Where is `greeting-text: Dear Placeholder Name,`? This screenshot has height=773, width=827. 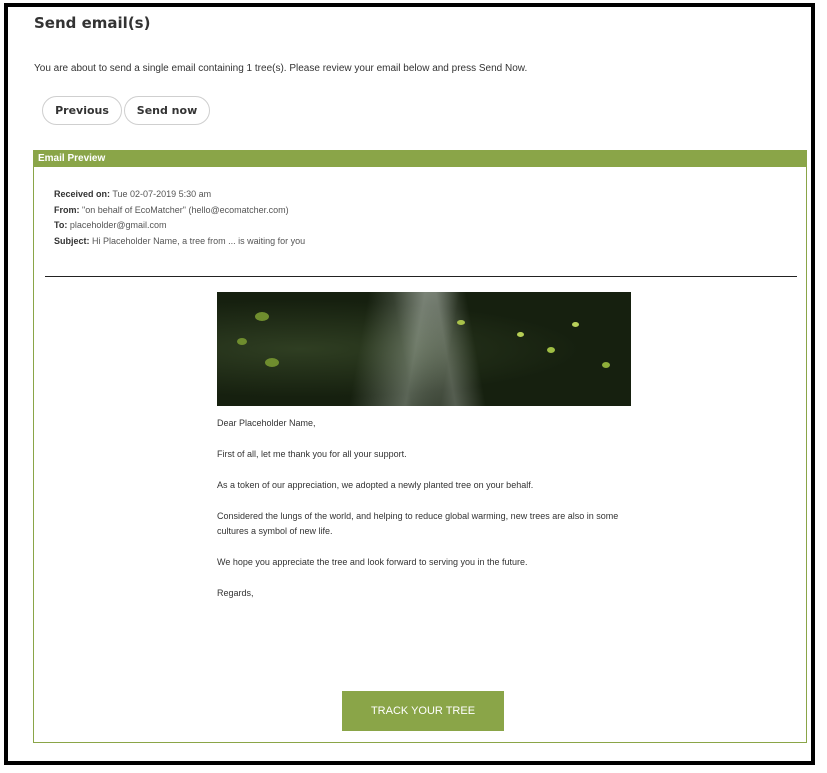
greeting-text: Dear Placeholder Name, is located at coordinates (266, 423).